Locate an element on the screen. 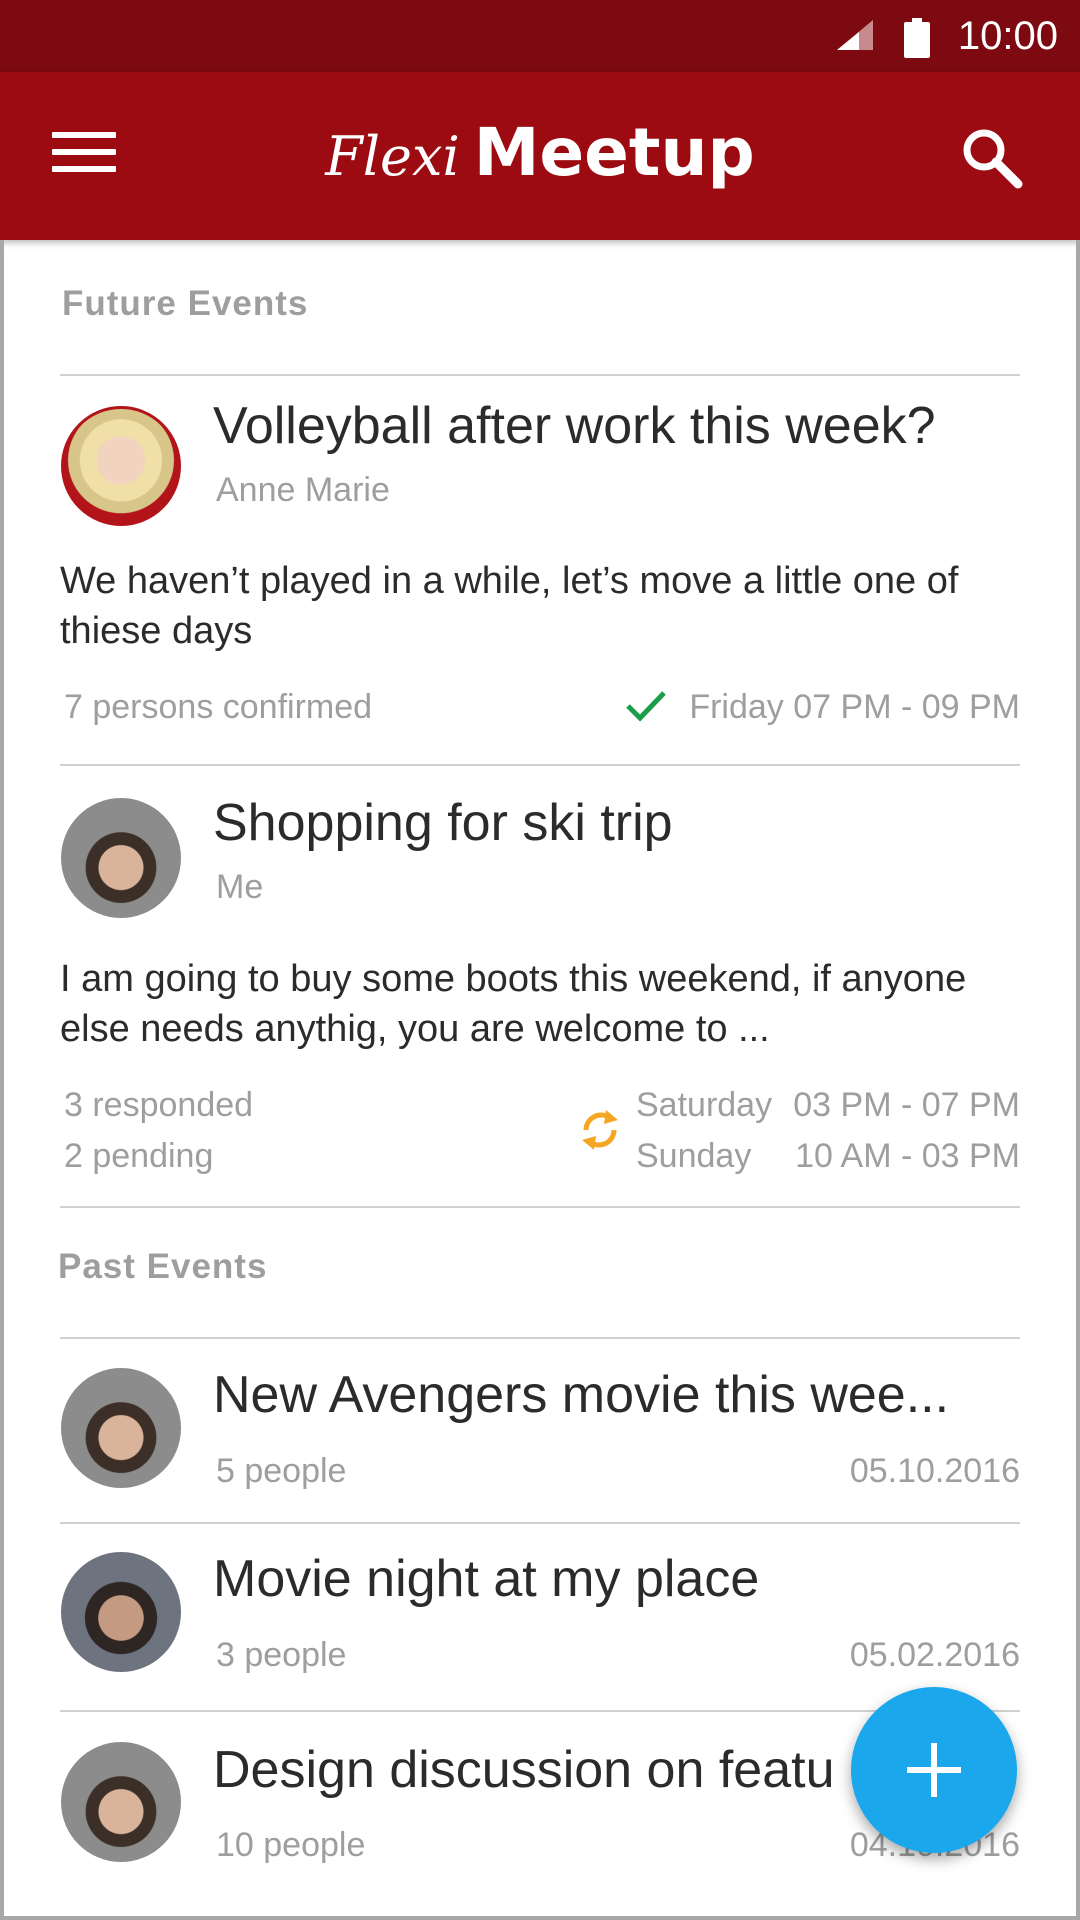 This screenshot has width=1080, height=1920. event-people-count: 5 people is located at coordinates (281, 1471).